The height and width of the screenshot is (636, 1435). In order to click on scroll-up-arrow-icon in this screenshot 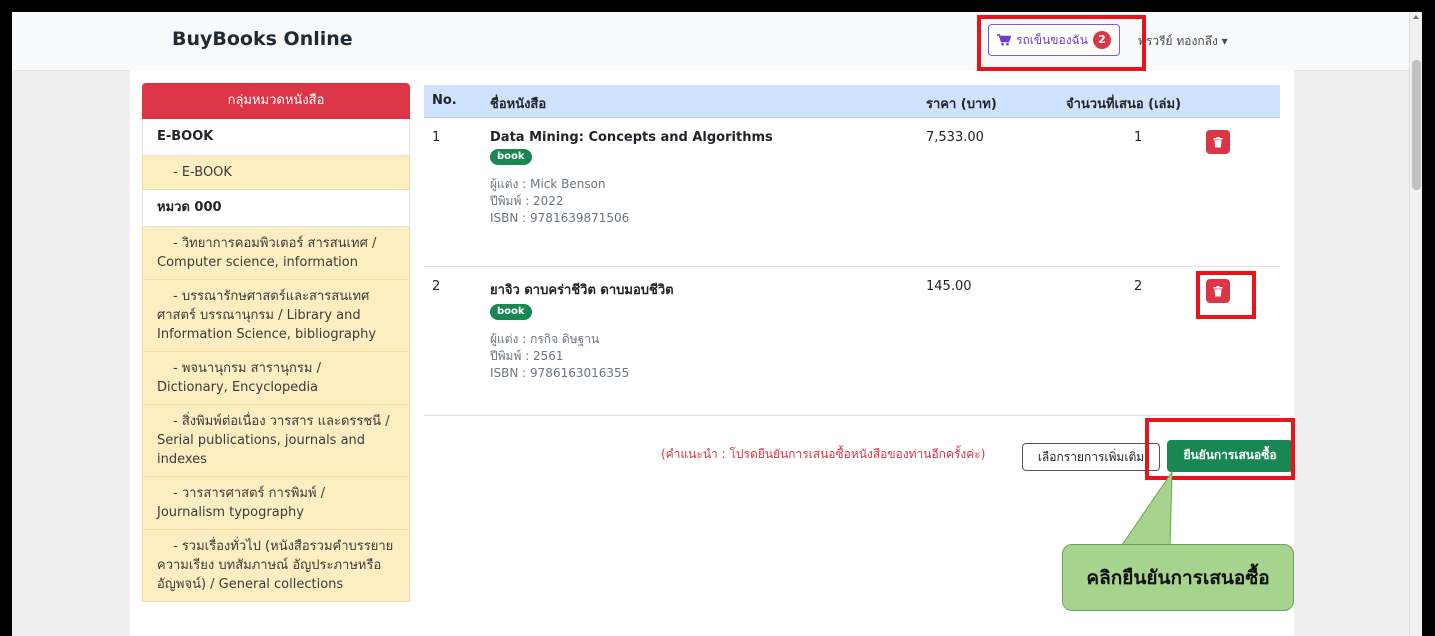, I will do `click(1416, 17)`.